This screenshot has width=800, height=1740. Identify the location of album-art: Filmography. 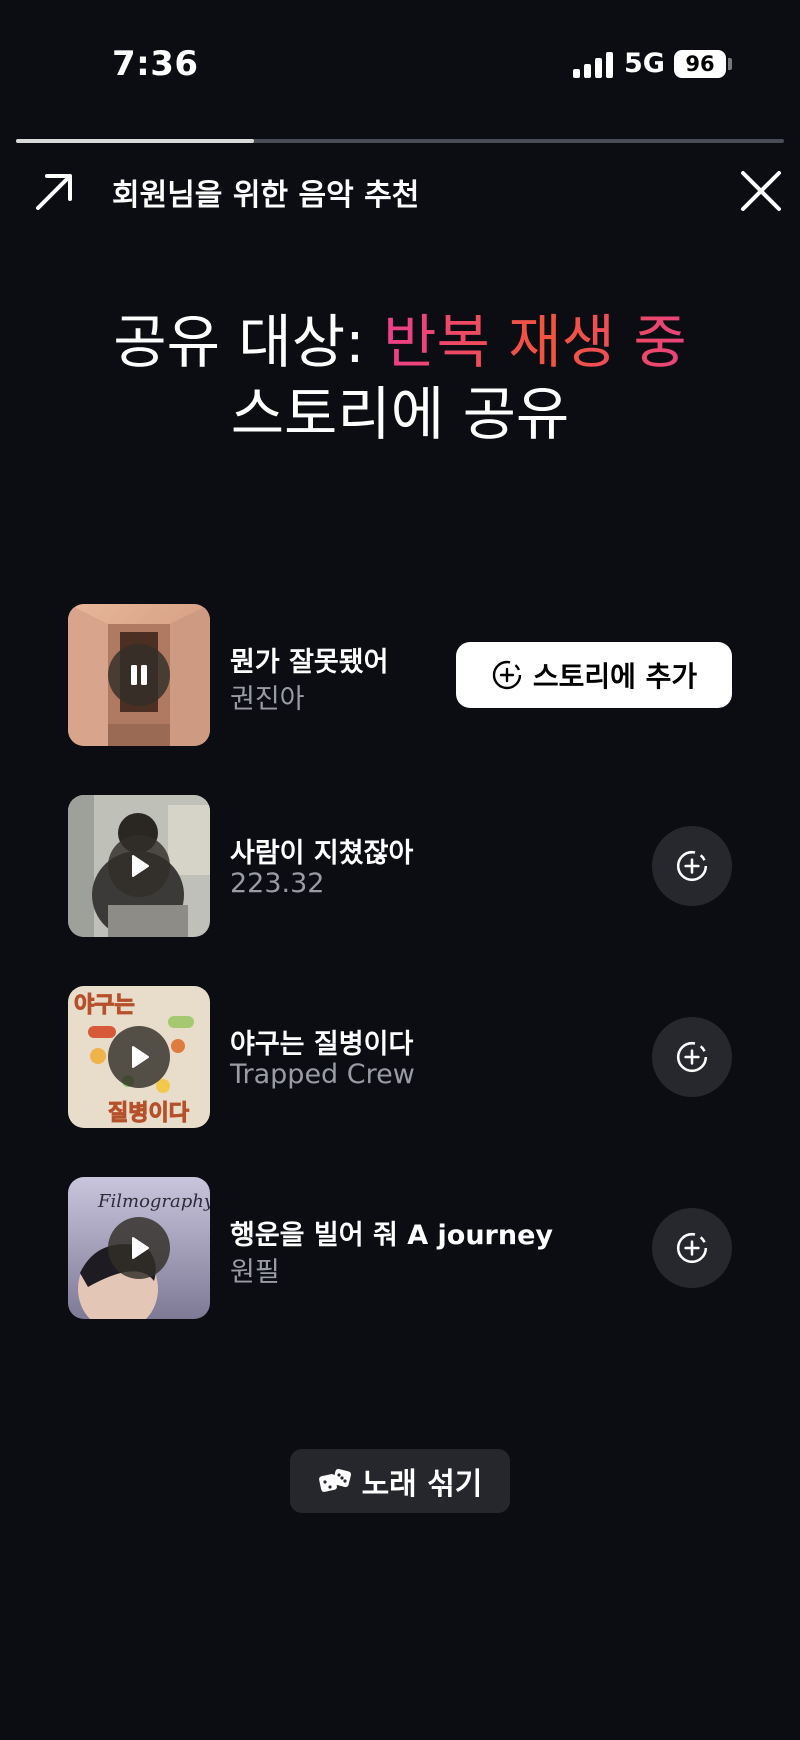
(139, 1248).